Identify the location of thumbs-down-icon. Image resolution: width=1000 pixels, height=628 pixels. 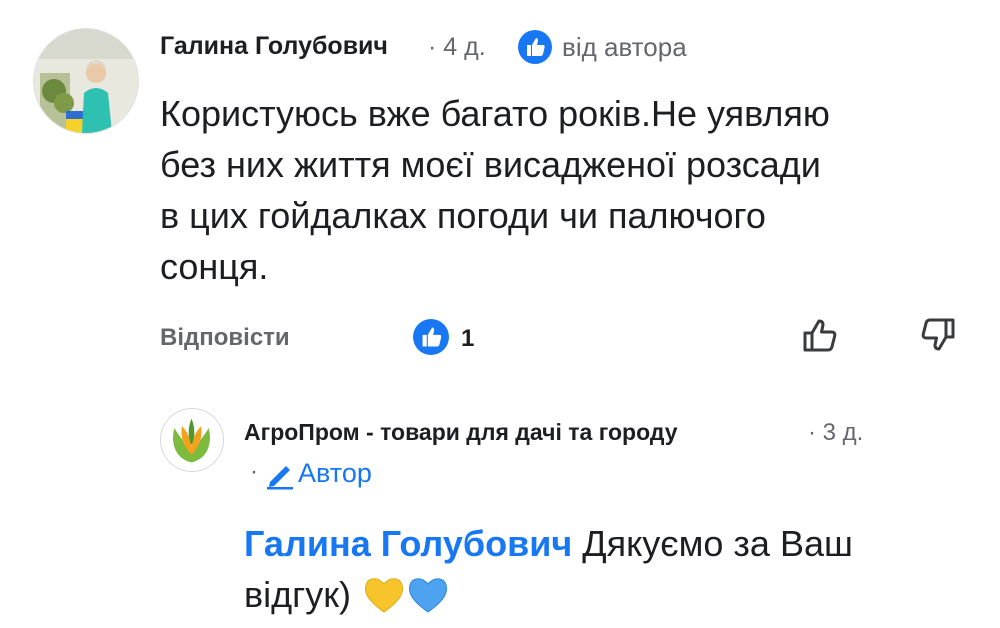
(937, 335).